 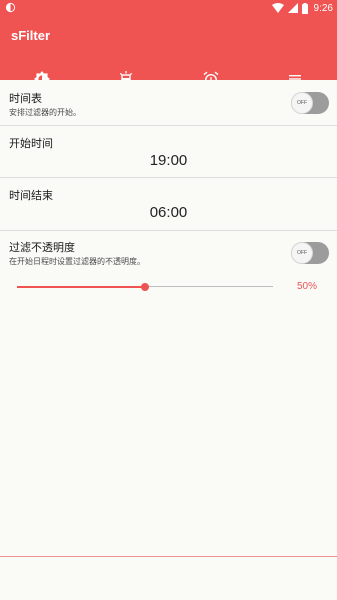 What do you see at coordinates (306, 286) in the screenshot?
I see `opacity-value: 50%` at bounding box center [306, 286].